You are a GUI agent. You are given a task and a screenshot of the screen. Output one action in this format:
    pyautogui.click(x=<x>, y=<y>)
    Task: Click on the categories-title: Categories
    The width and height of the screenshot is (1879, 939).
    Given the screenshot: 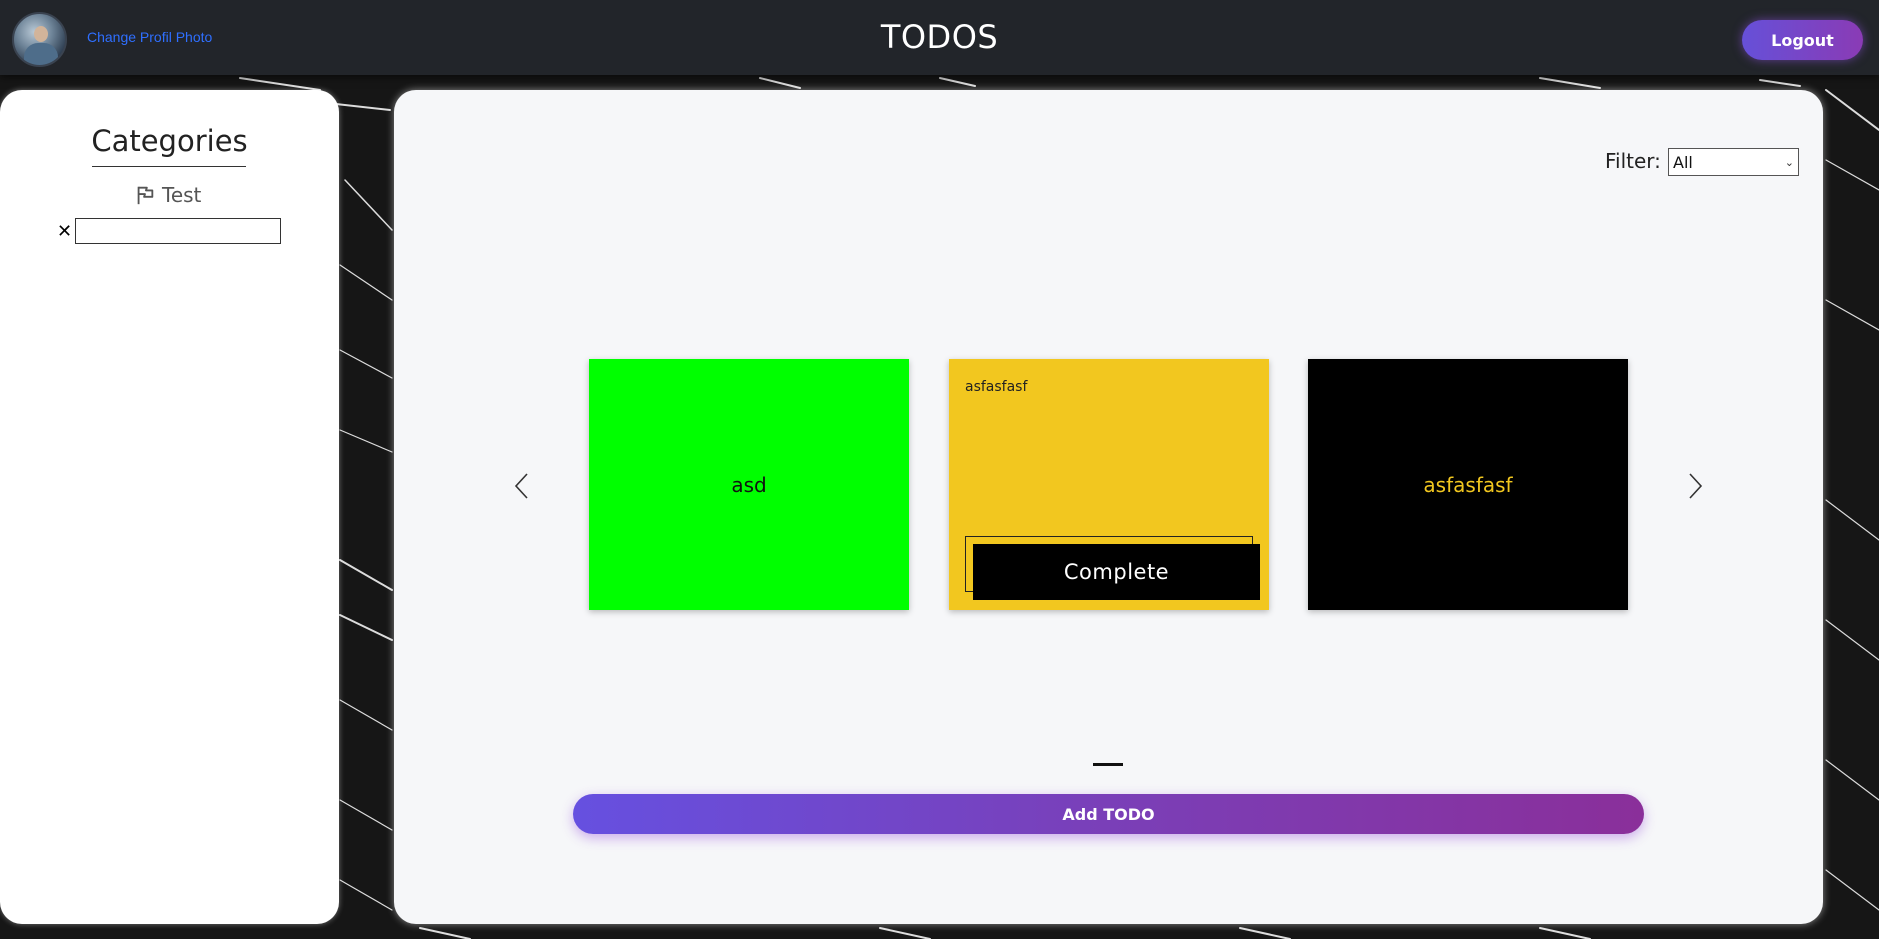 What is the action you would take?
    pyautogui.click(x=169, y=141)
    